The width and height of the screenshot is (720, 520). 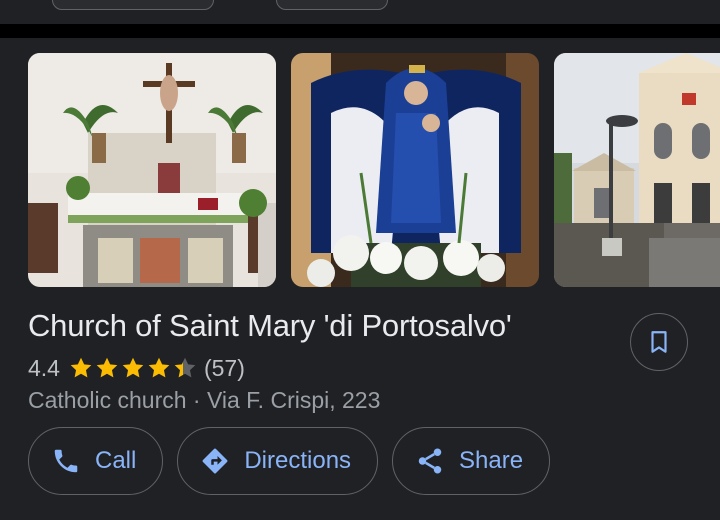 I want to click on rating-row: 4.4 (57), so click(x=136, y=368).